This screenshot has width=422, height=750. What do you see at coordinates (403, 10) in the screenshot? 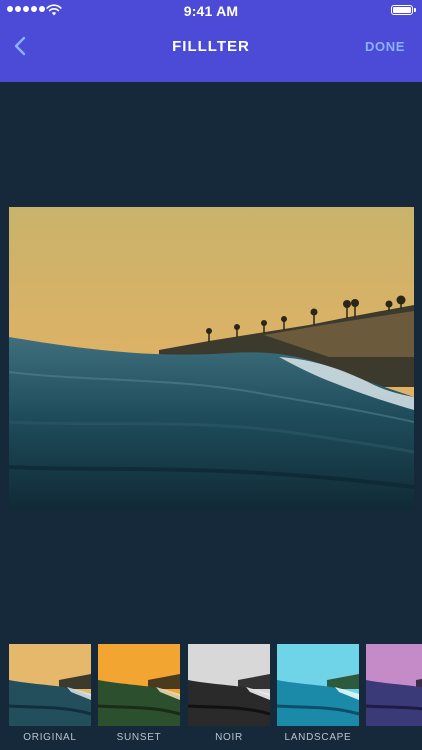
I see `battery-icon` at bounding box center [403, 10].